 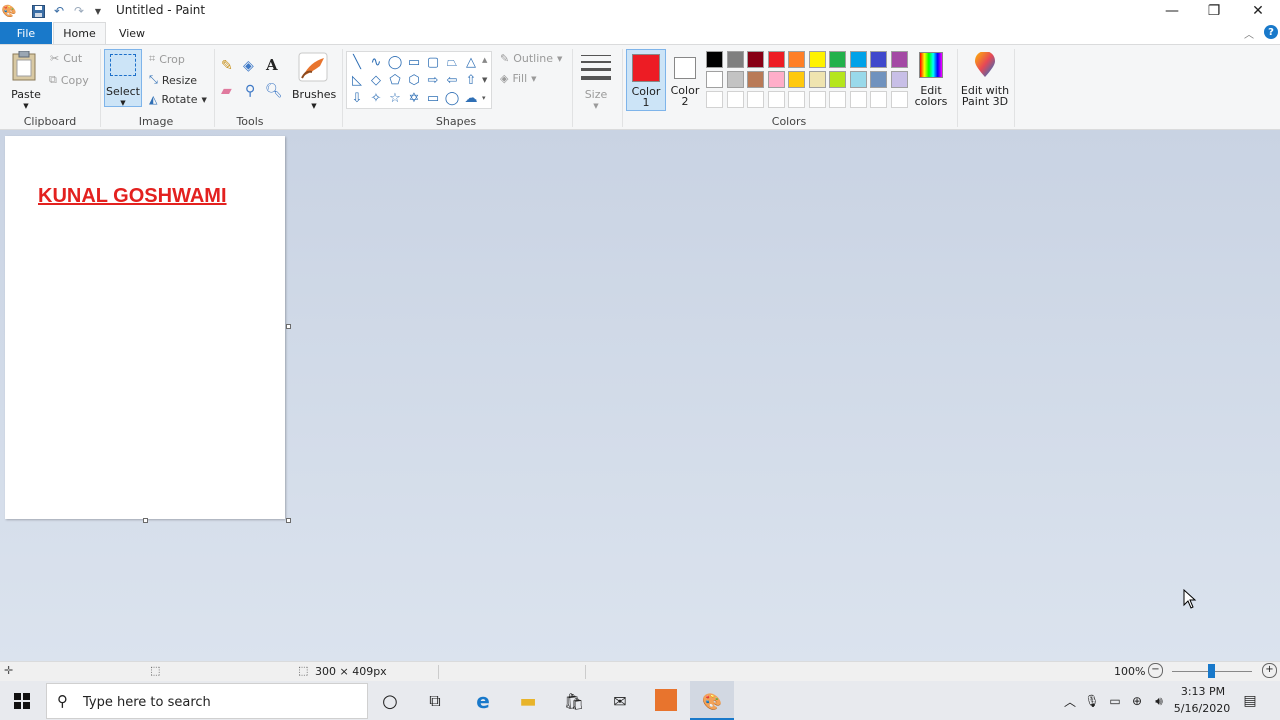 I want to click on polygon-shape-icon: ⏢, so click(x=452, y=62).